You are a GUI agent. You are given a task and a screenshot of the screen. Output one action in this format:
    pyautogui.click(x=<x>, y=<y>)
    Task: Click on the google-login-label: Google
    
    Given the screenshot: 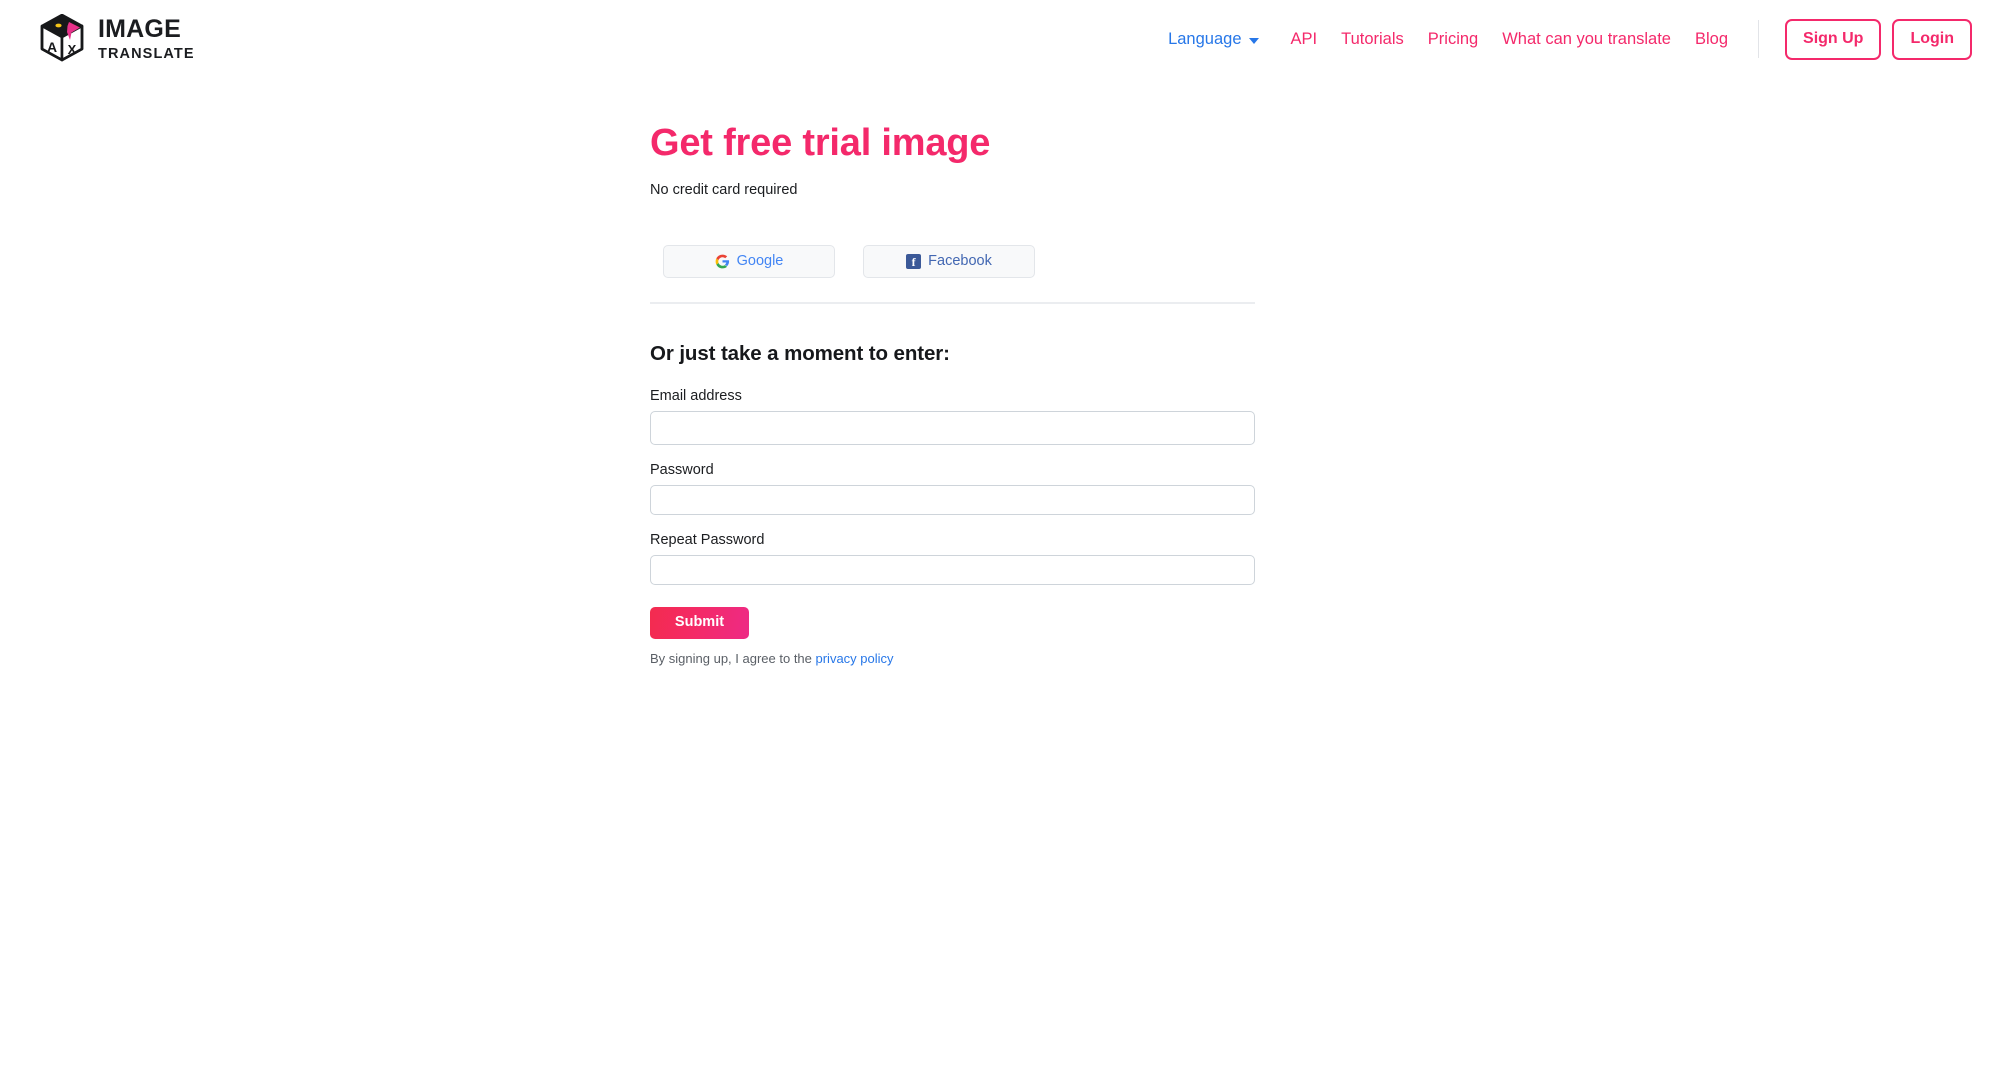 What is the action you would take?
    pyautogui.click(x=760, y=261)
    